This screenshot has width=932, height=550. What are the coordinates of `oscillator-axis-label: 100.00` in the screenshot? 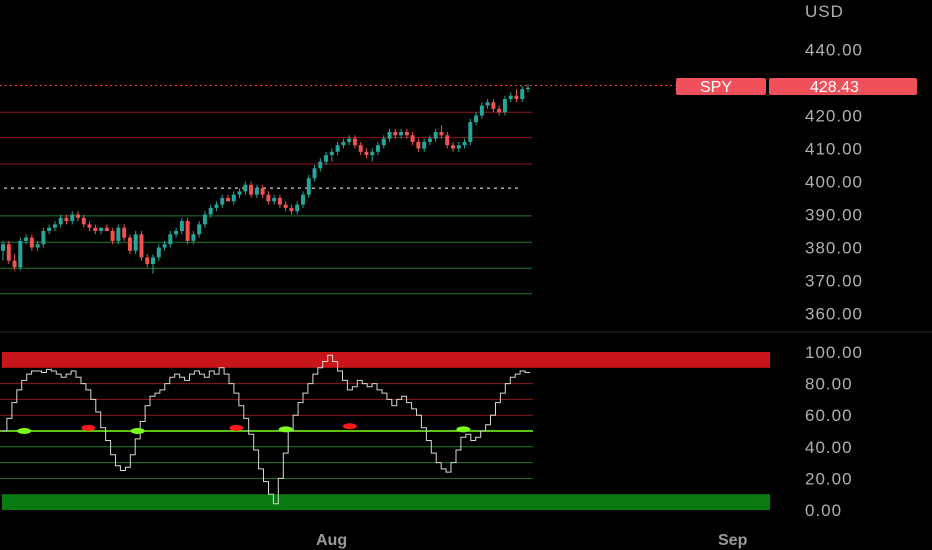 It's located at (834, 352).